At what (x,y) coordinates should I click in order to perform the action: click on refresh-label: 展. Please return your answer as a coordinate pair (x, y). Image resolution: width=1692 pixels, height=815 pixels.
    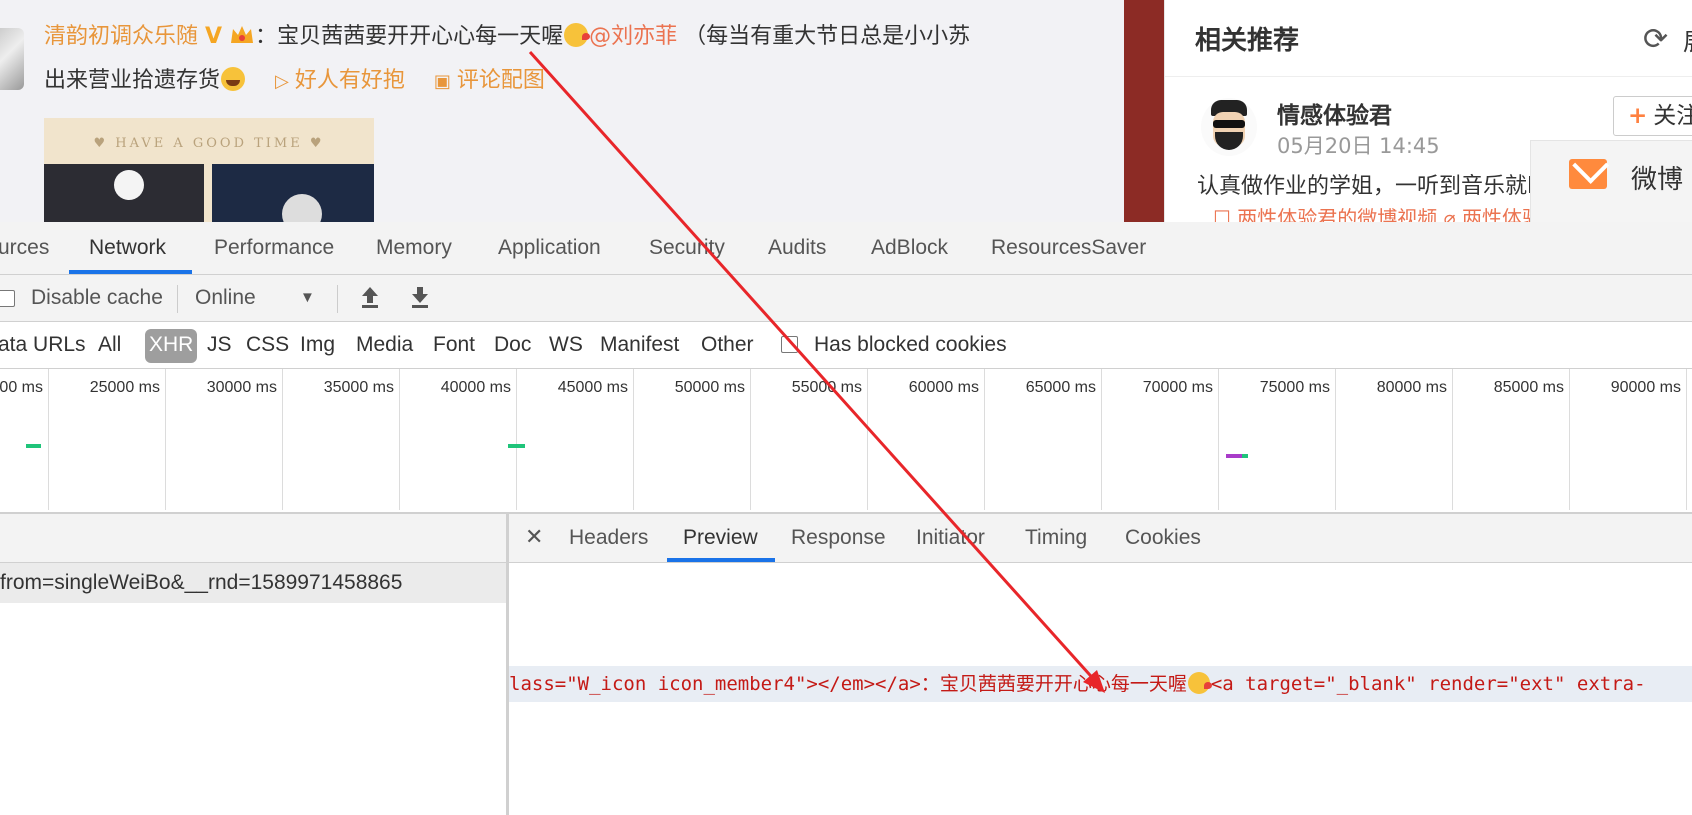
    Looking at the image, I should click on (1687, 39).